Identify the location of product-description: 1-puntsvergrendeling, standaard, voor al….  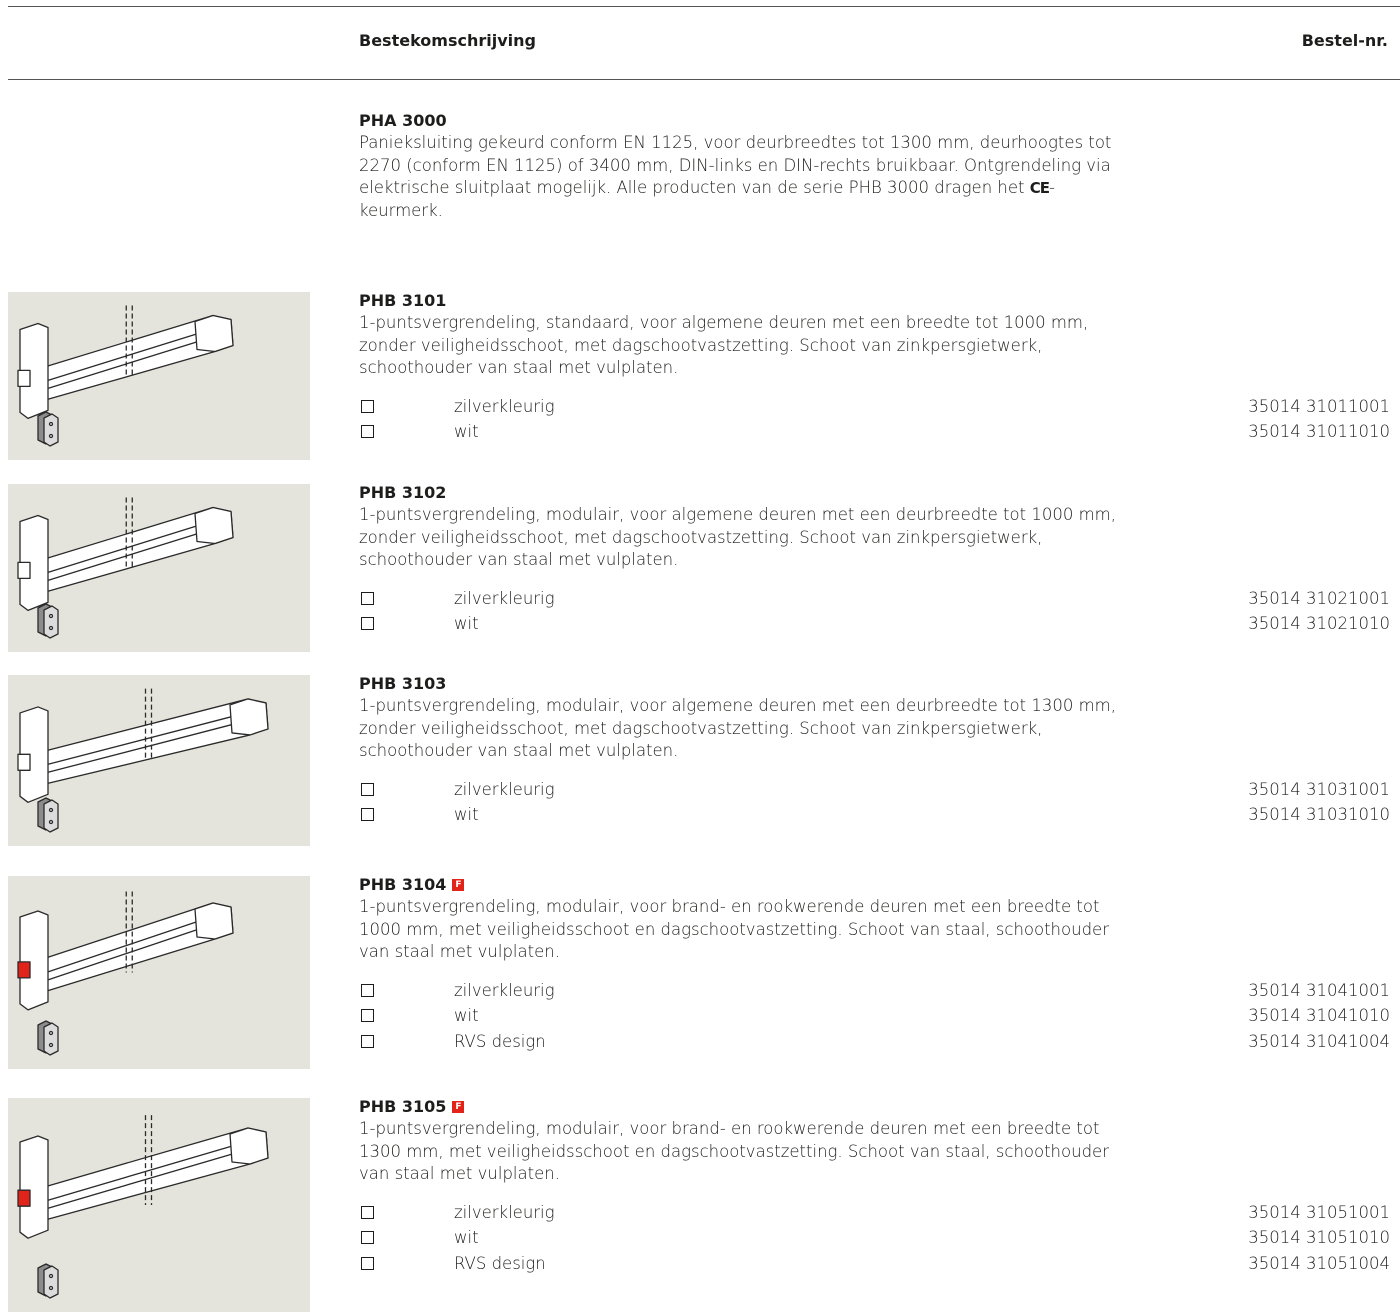
(724, 345).